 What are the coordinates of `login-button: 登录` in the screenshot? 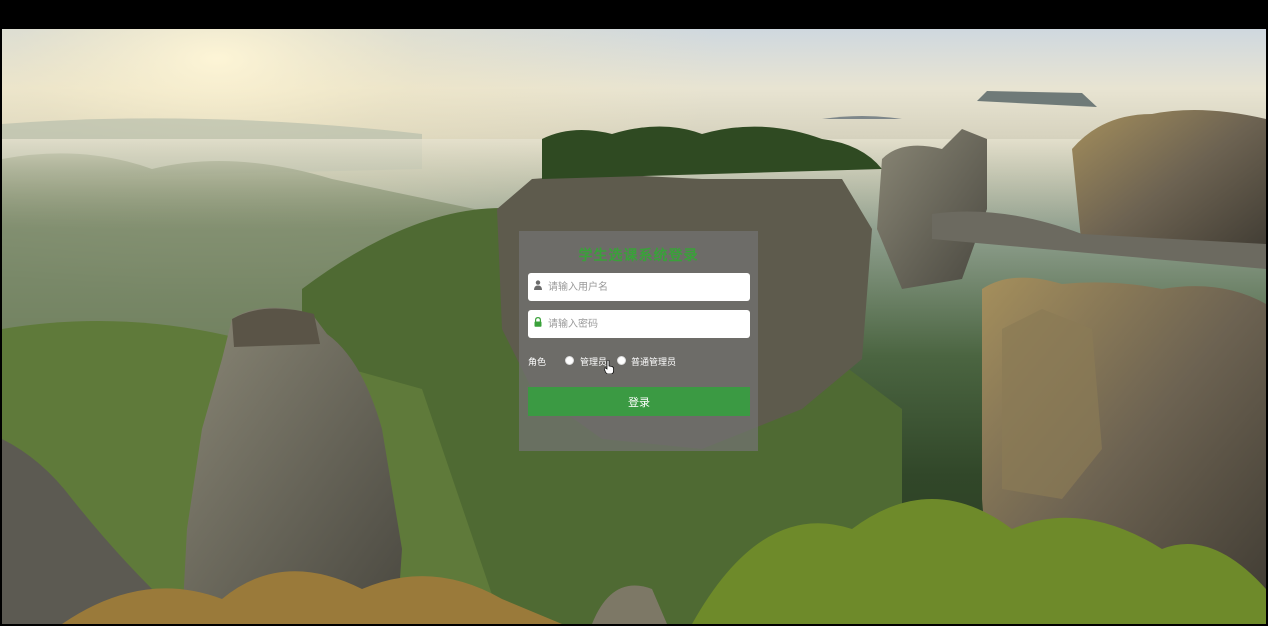 It's located at (639, 401).